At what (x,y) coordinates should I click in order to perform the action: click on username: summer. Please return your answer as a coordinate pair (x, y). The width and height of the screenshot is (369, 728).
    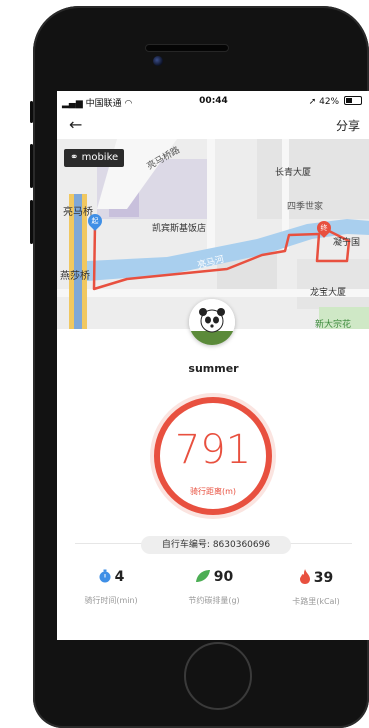
    Looking at the image, I should click on (213, 368).